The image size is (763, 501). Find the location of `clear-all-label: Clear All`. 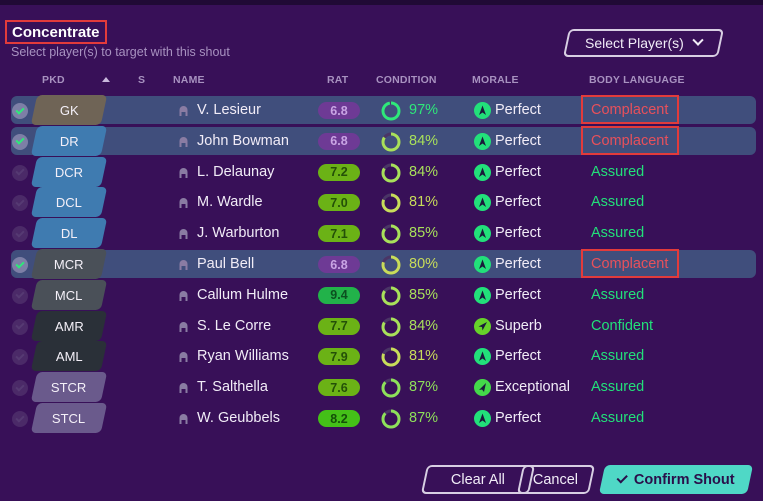

clear-all-label: Clear All is located at coordinates (478, 479).